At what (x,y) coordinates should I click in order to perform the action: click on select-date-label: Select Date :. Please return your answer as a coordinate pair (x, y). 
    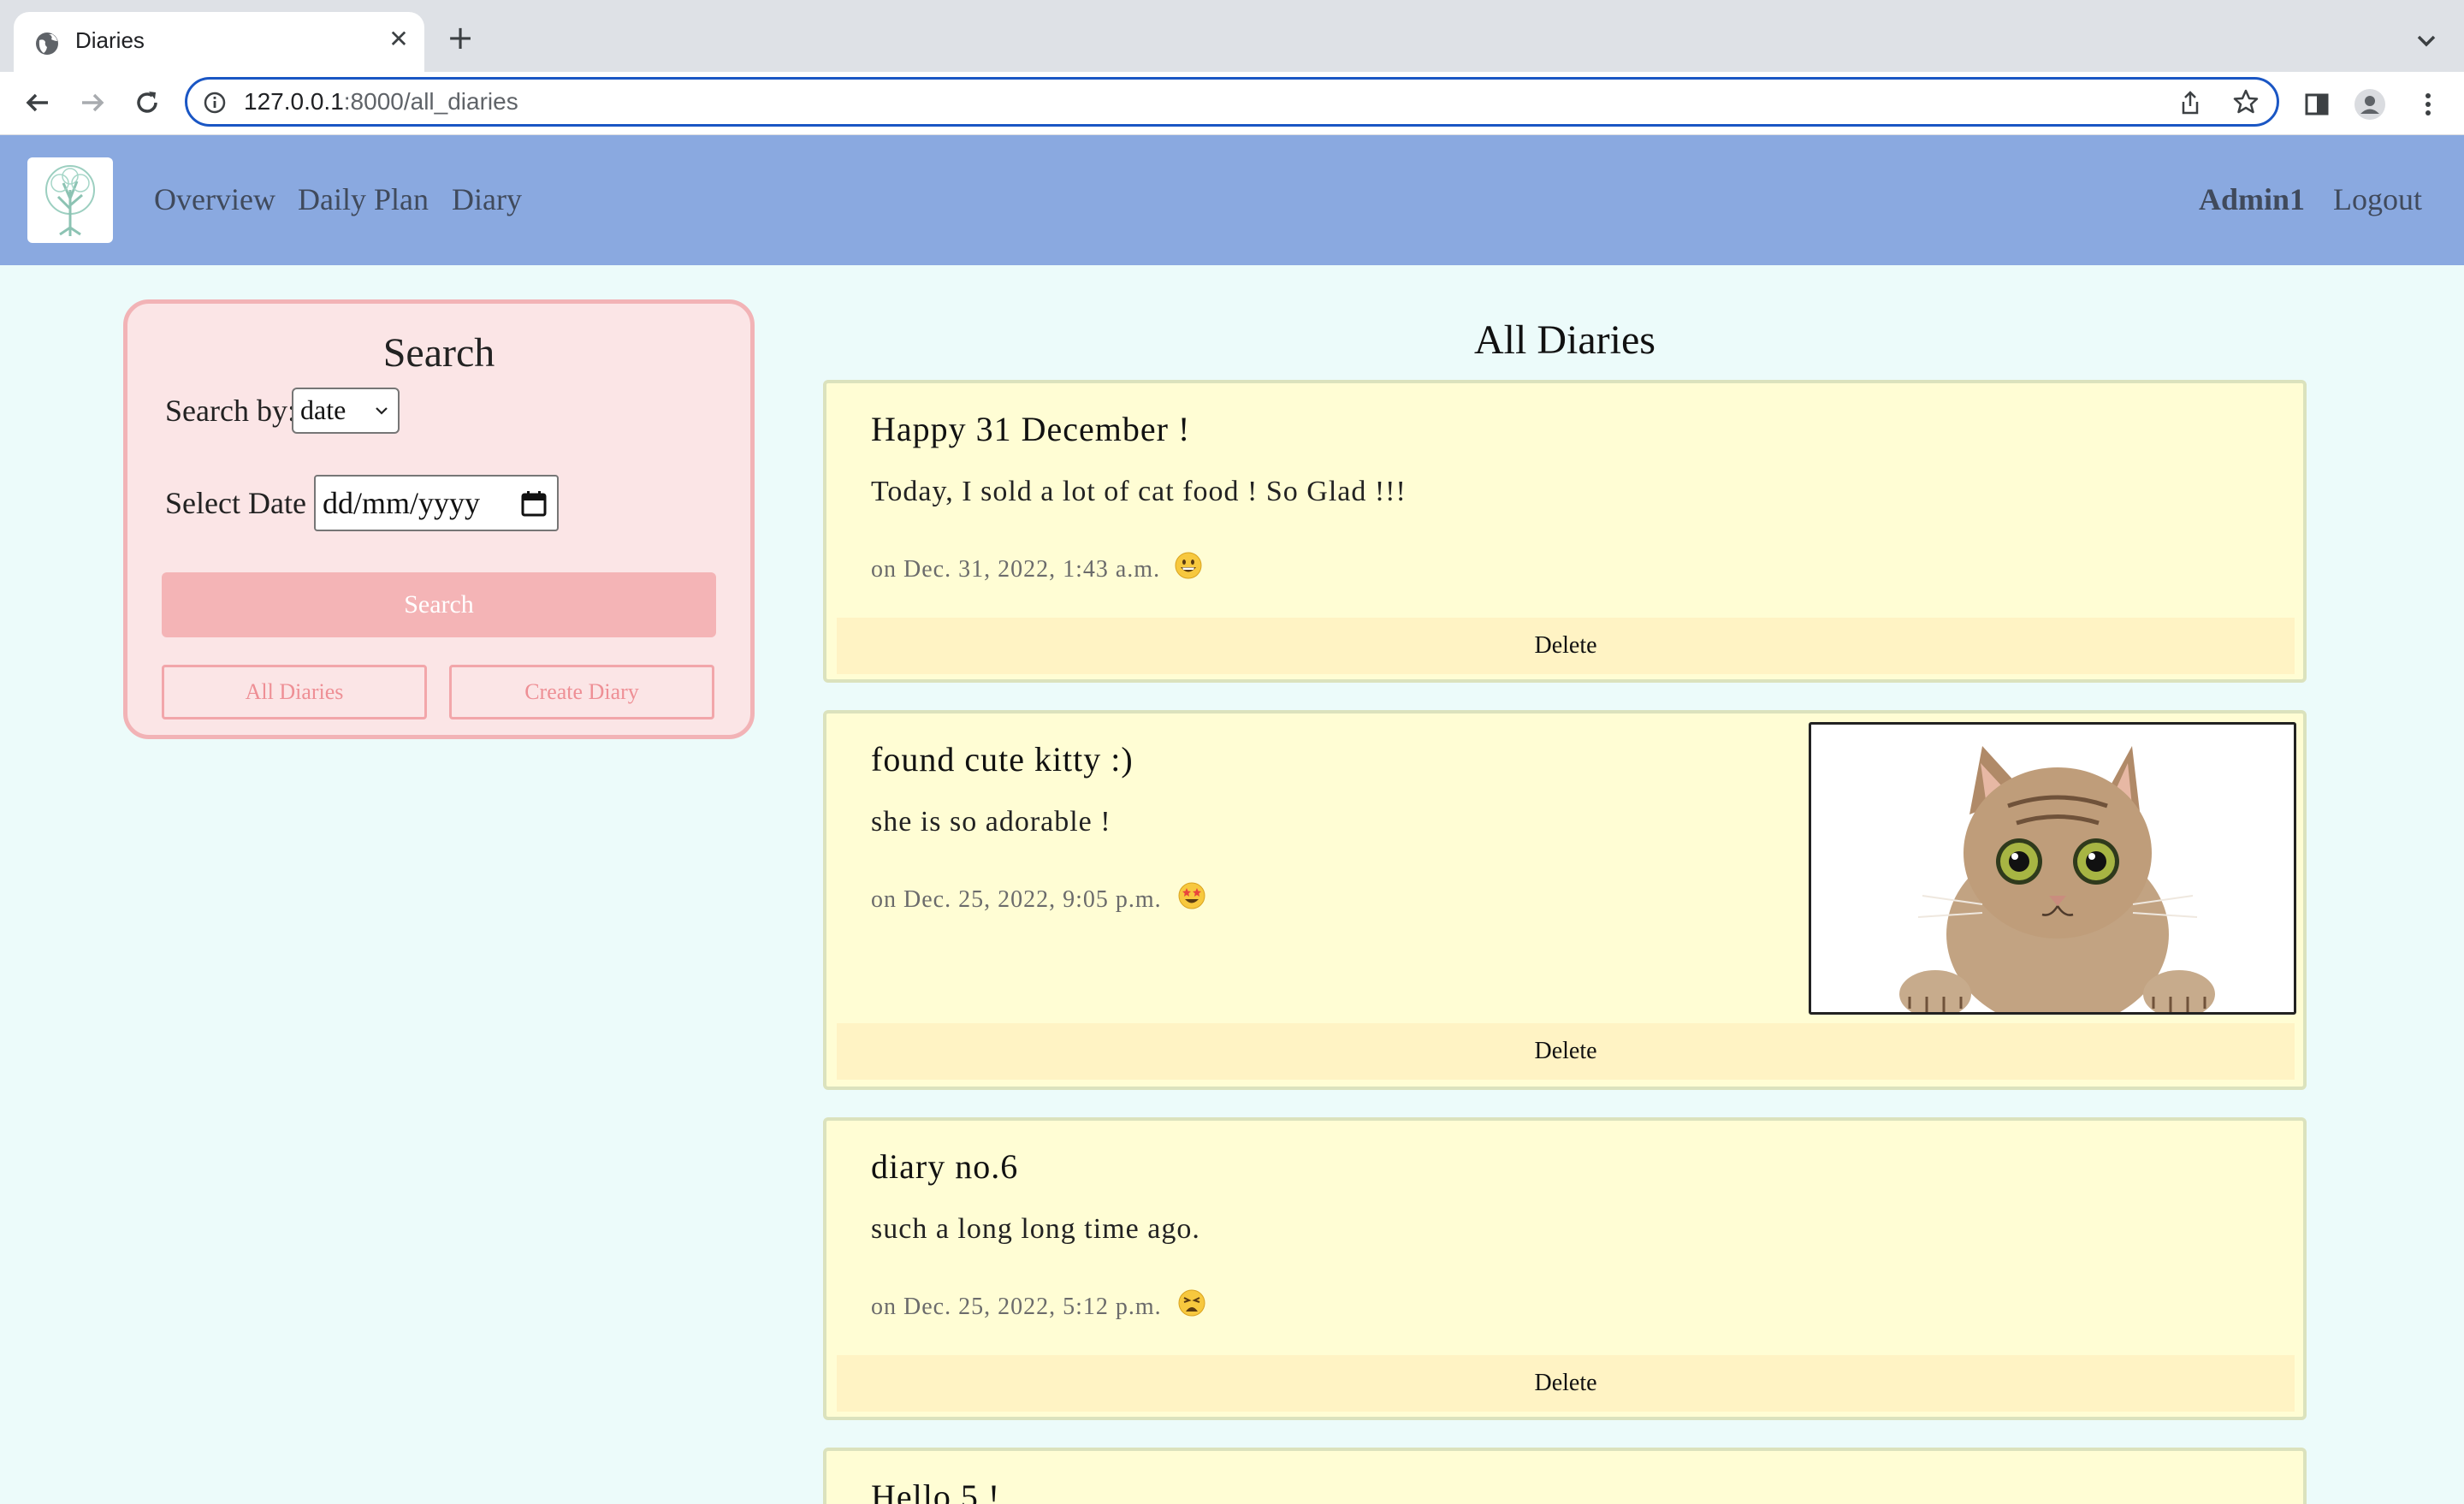
    Looking at the image, I should click on (244, 503).